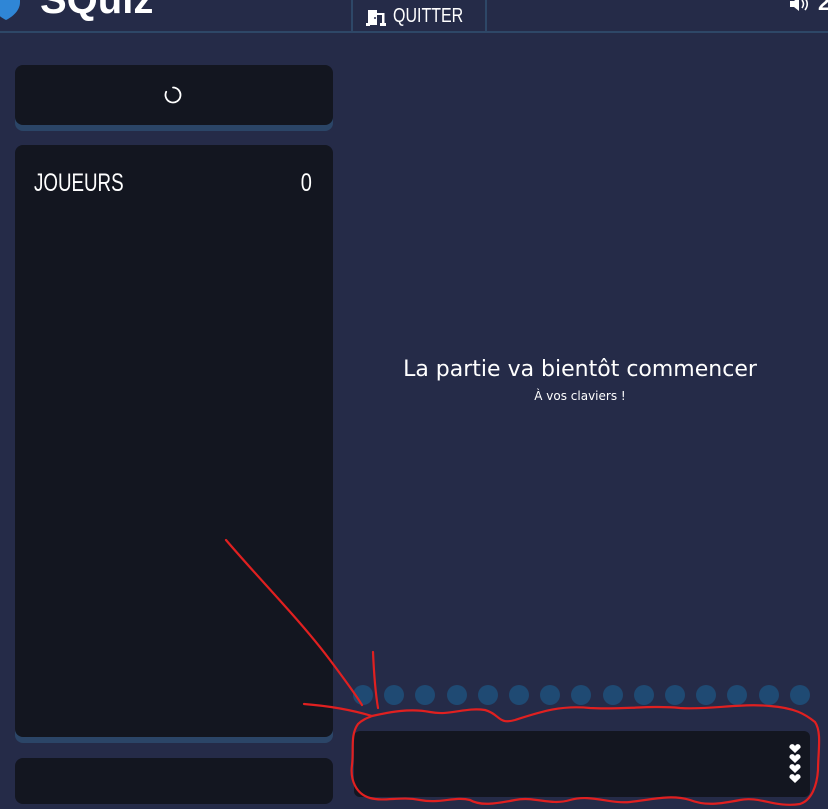 The image size is (828, 809). I want to click on question-progress-dots, so click(582, 696).